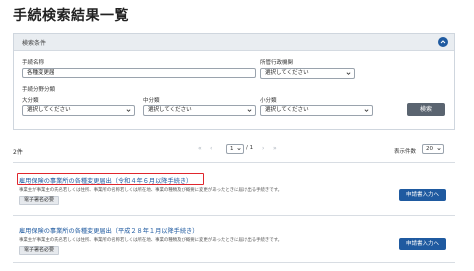 The width and height of the screenshot is (474, 271). Describe the element at coordinates (139, 73) in the screenshot. I see `procedure-name-input: 各種変更届` at that location.